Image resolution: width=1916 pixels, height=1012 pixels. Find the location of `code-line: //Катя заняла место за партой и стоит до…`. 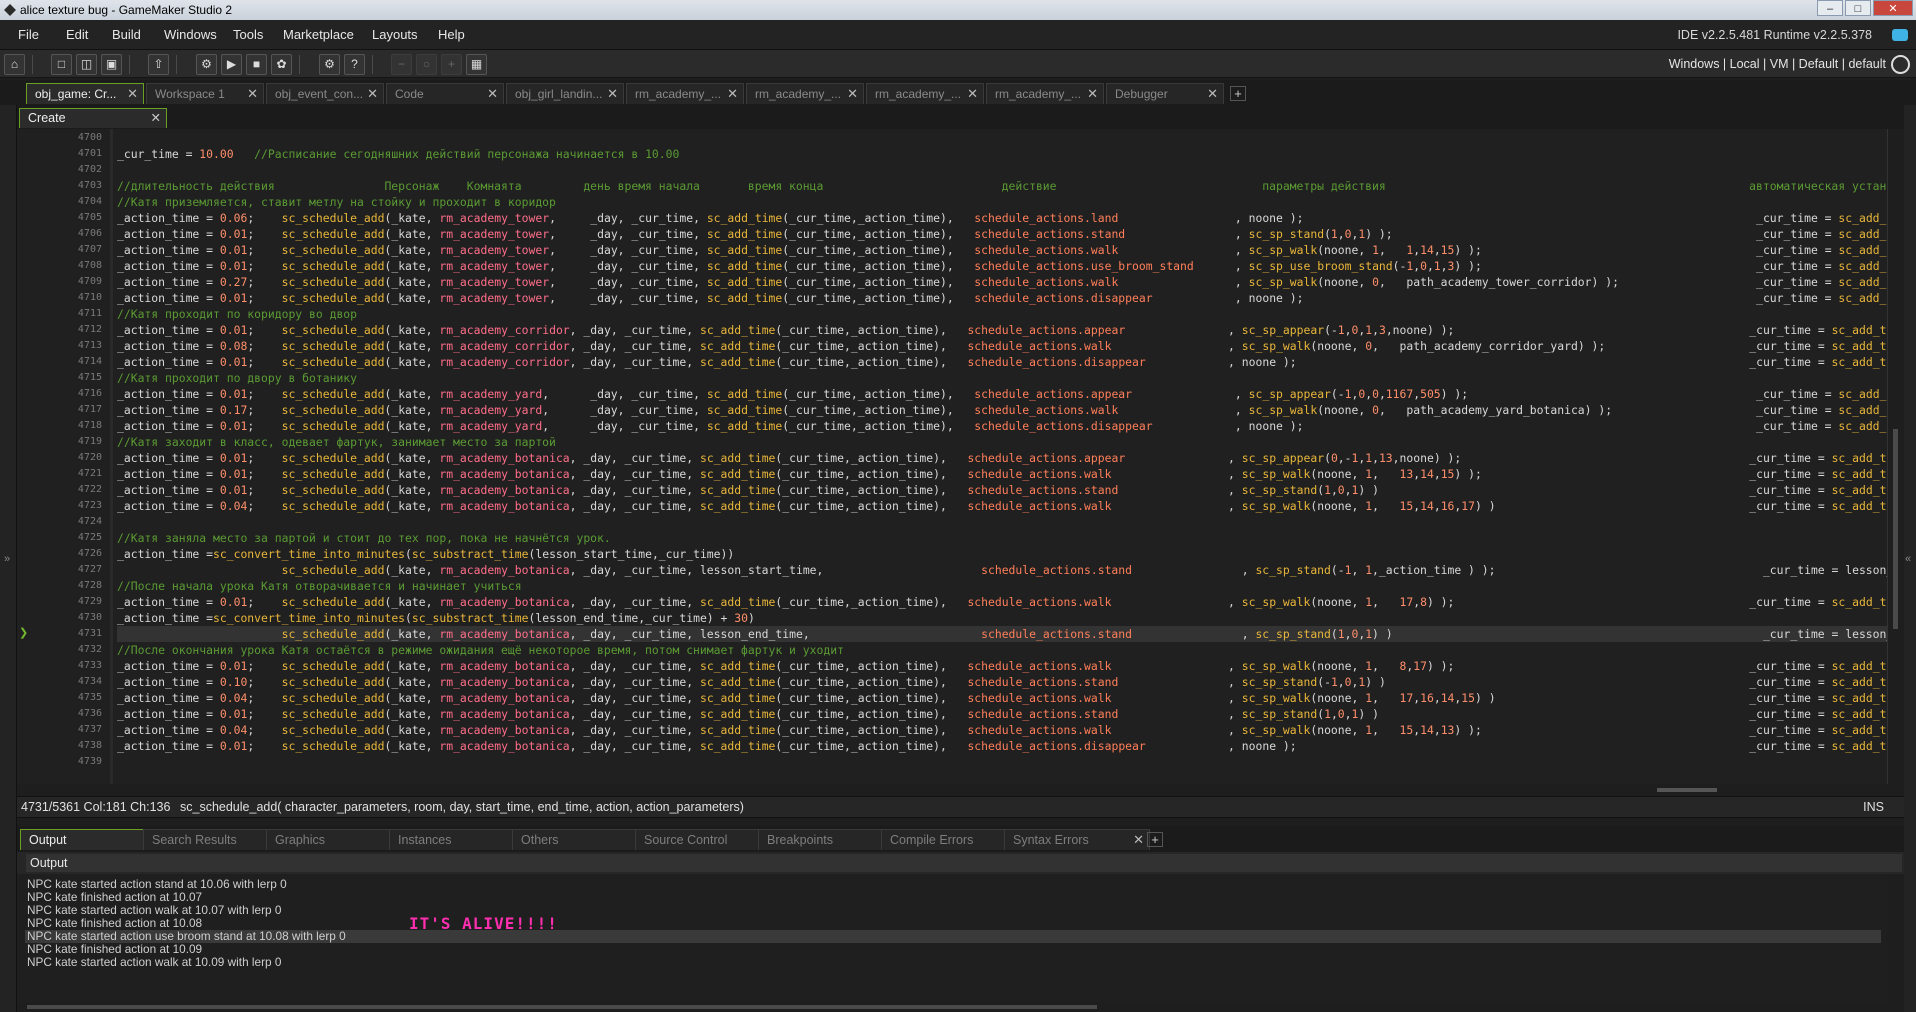

code-line: //Катя заняла место за партой и стоит до… is located at coordinates (364, 538).